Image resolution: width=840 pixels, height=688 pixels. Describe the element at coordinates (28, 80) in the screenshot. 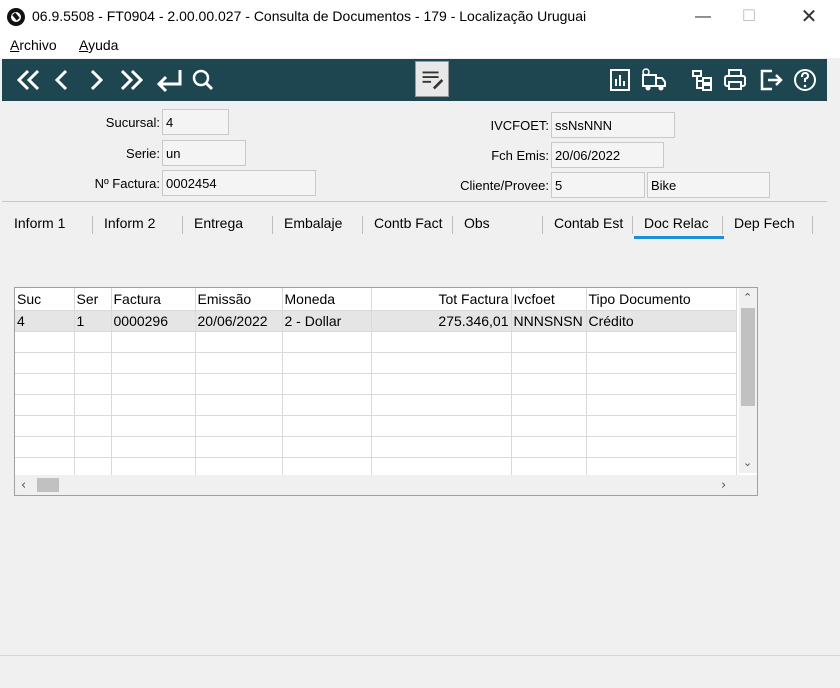

I see `first-icon` at that location.